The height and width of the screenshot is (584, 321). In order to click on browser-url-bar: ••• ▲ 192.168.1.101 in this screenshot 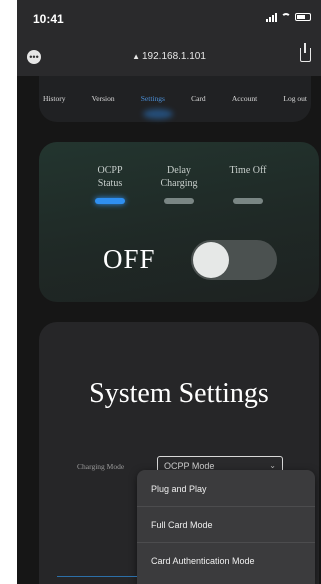, I will do `click(169, 57)`.